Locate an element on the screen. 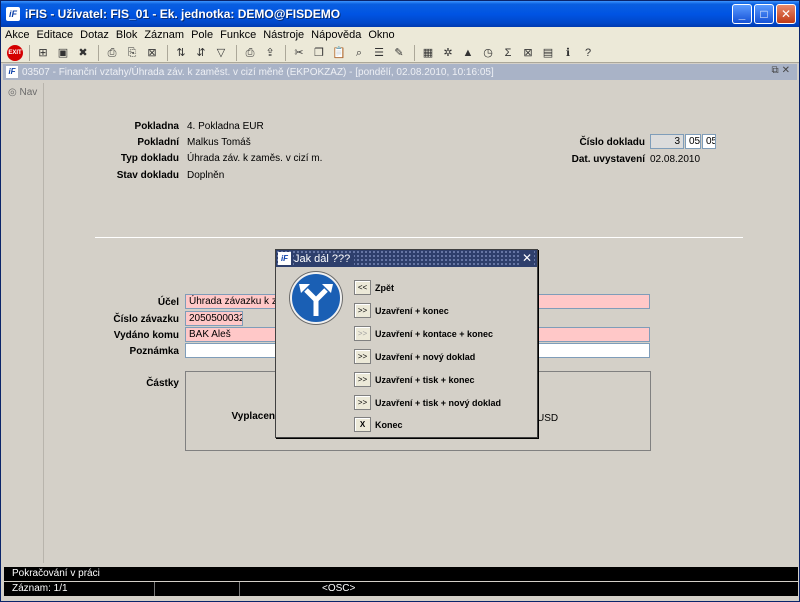 The height and width of the screenshot is (602, 800). dialog-option-close-end: >> Uzavření + konec is located at coordinates (401, 310).